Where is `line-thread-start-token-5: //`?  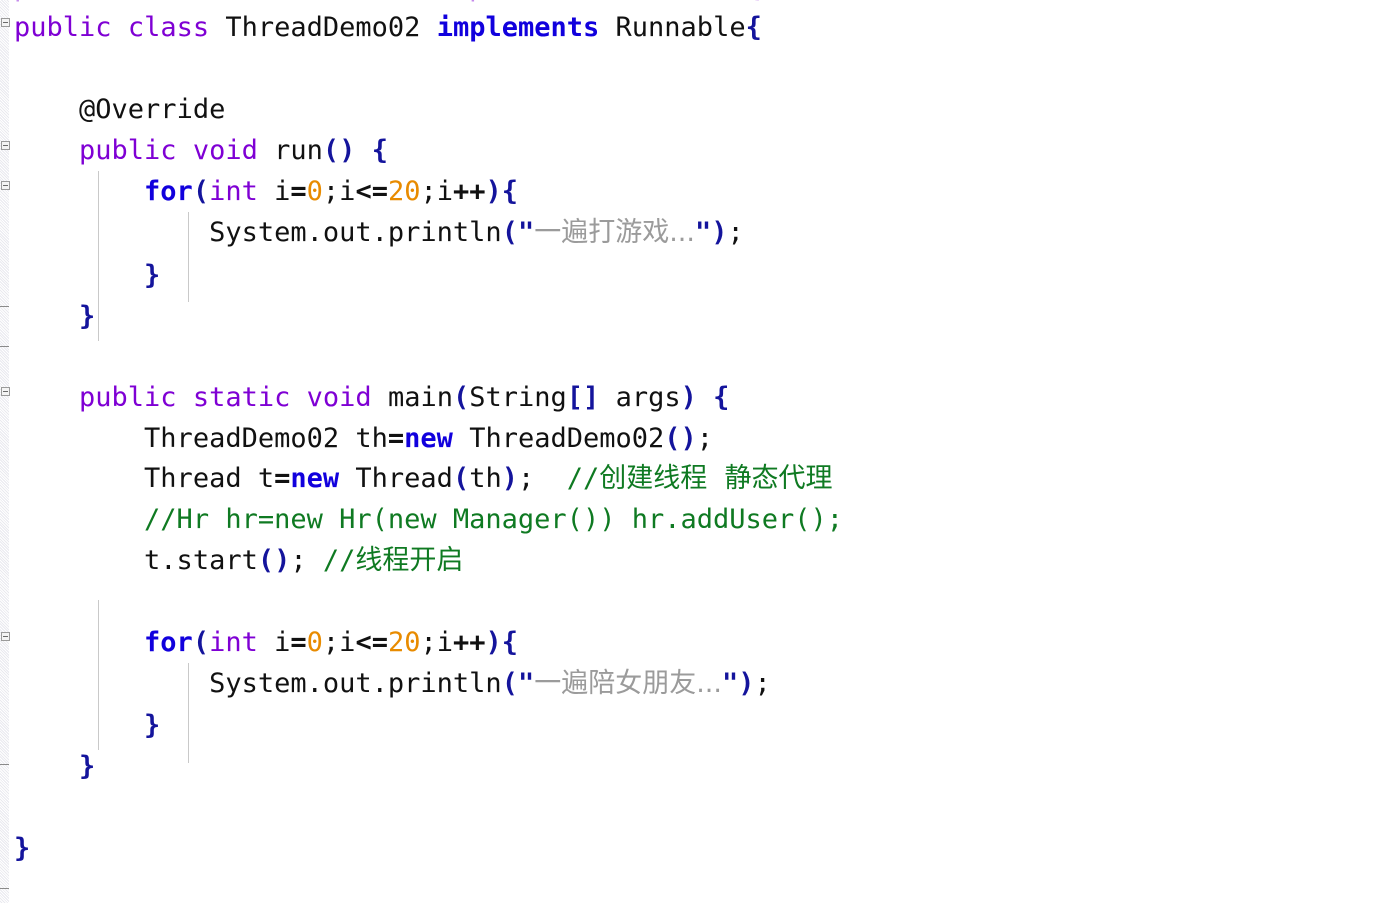
line-thread-start-token-5: // is located at coordinates (339, 560).